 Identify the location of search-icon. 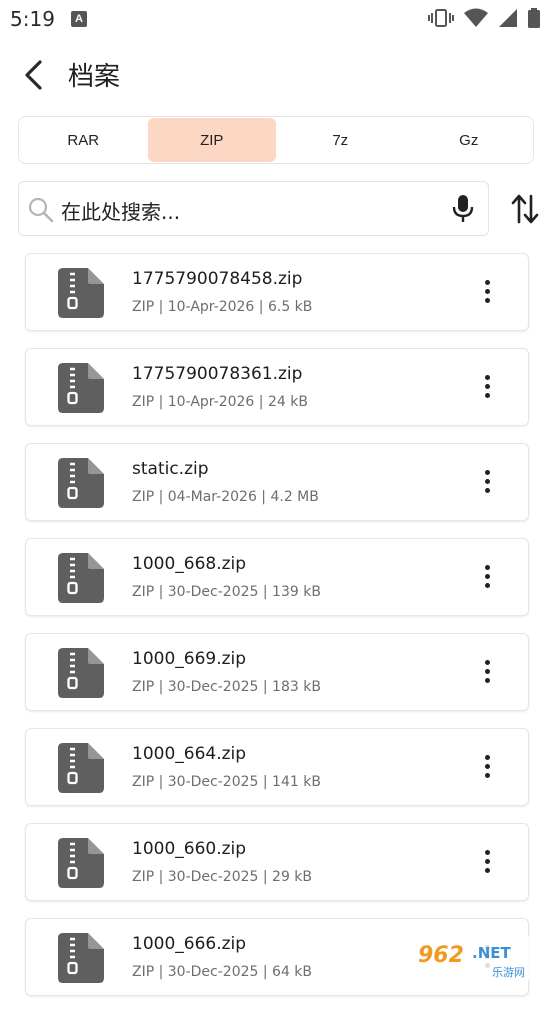
(41, 210).